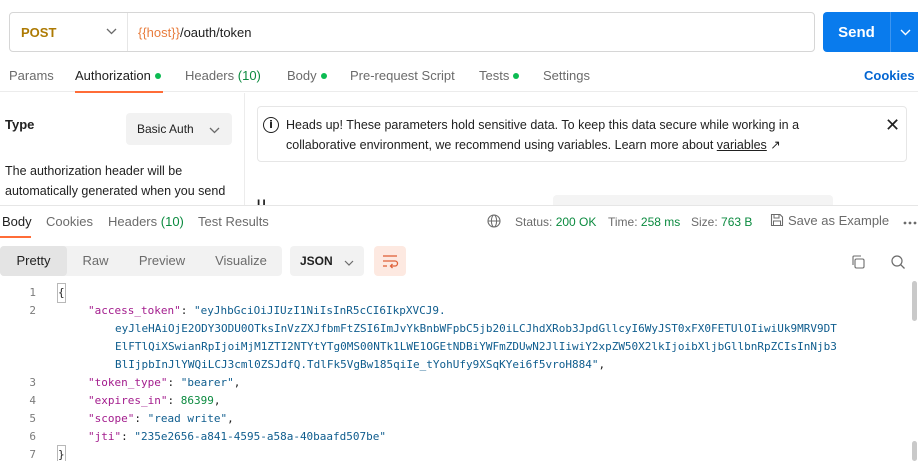 This screenshot has height=461, width=918. What do you see at coordinates (119, 92) in the screenshot?
I see `active-tab-indicator` at bounding box center [119, 92].